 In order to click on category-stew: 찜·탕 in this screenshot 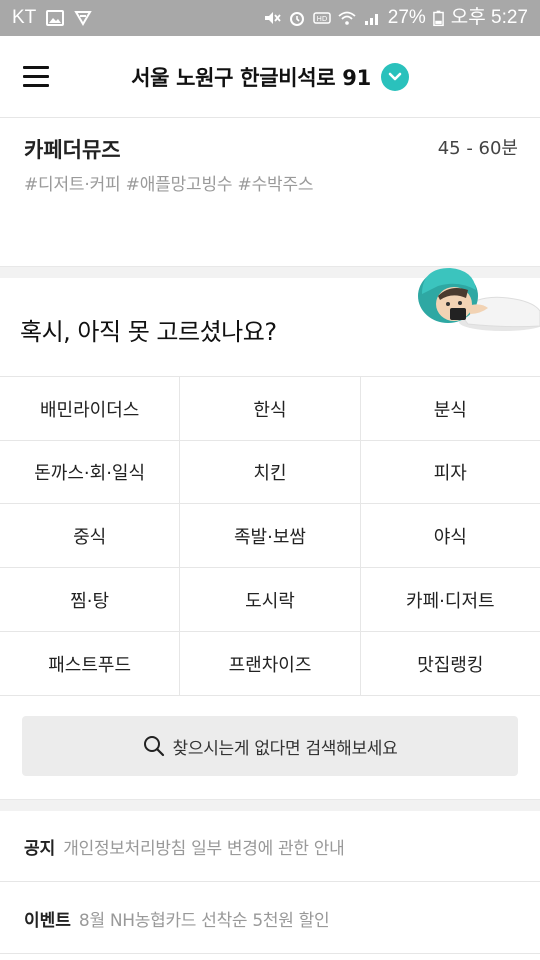, I will do `click(90, 599)`.